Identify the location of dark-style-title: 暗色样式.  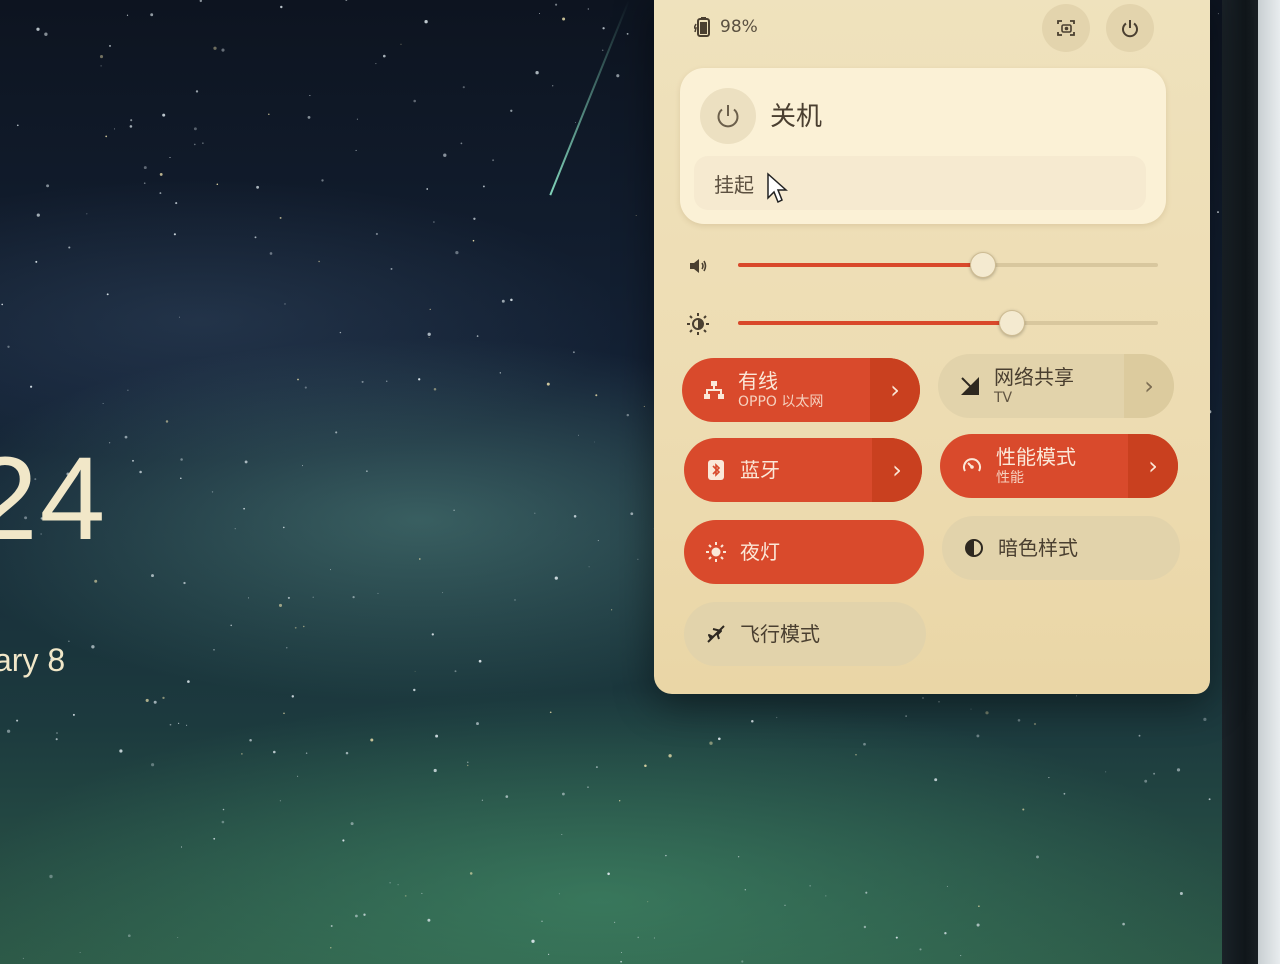
(1038, 548).